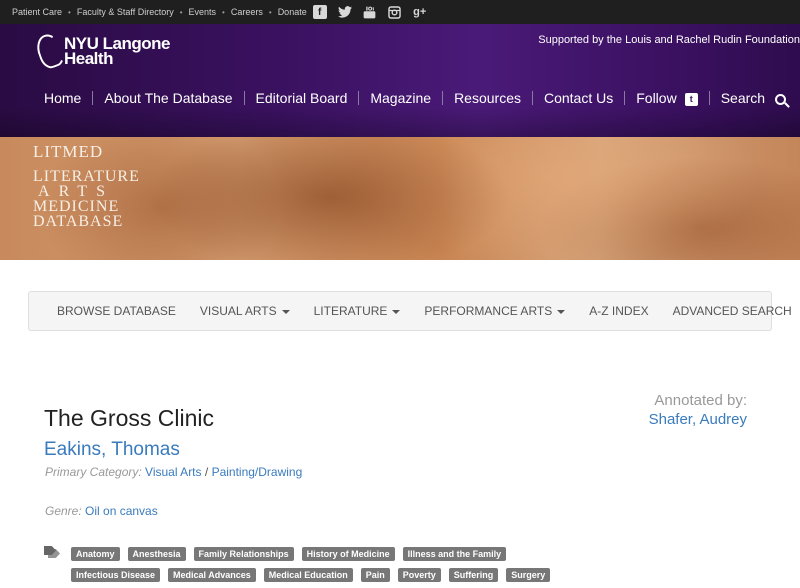  Describe the element at coordinates (743, 98) in the screenshot. I see `nav-search-label: Search` at that location.